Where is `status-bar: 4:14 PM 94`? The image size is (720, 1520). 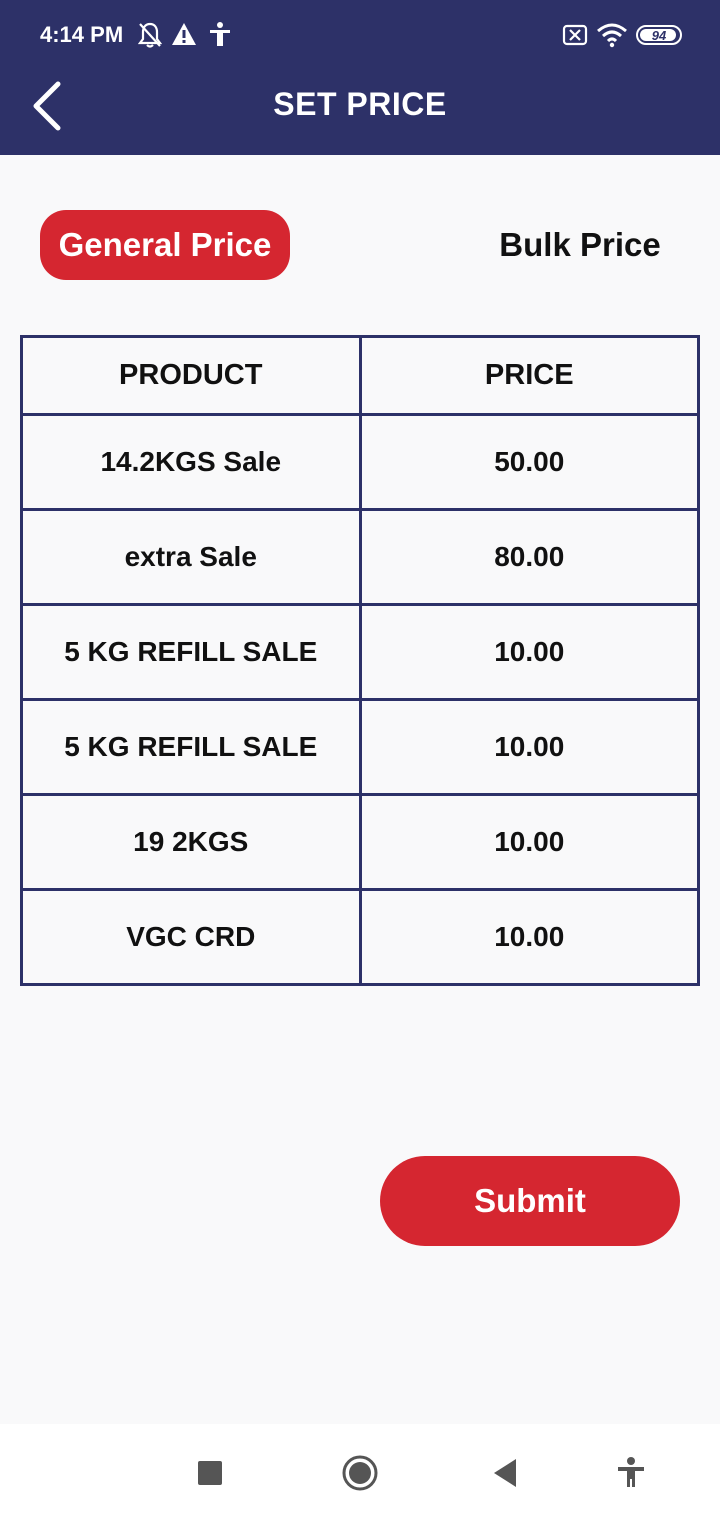
status-bar: 4:14 PM 94 is located at coordinates (360, 35).